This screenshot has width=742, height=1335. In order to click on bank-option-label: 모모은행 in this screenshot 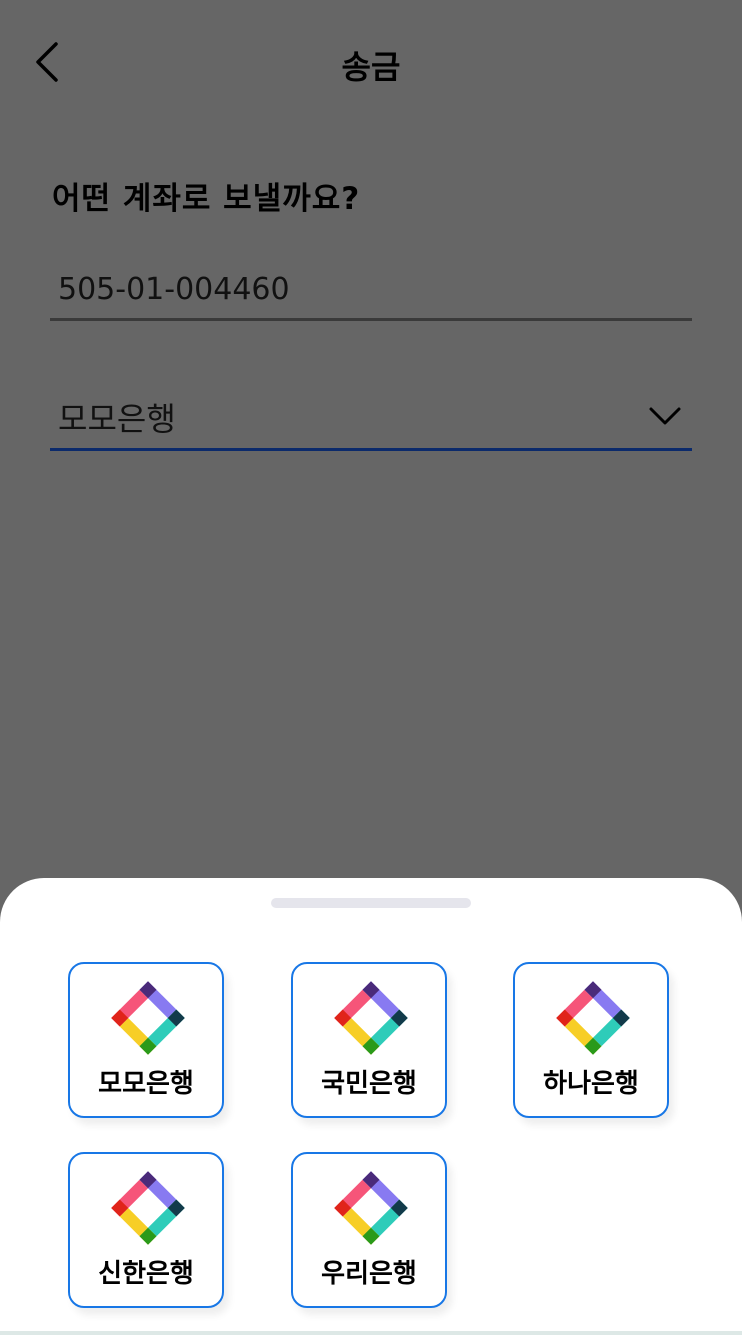, I will do `click(146, 1084)`.